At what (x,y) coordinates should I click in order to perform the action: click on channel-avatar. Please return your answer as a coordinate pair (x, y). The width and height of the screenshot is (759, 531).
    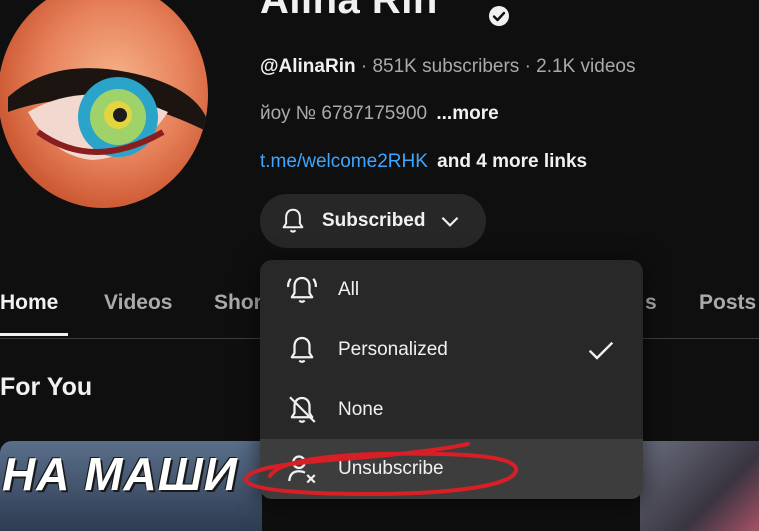
    Looking at the image, I should click on (104, 104).